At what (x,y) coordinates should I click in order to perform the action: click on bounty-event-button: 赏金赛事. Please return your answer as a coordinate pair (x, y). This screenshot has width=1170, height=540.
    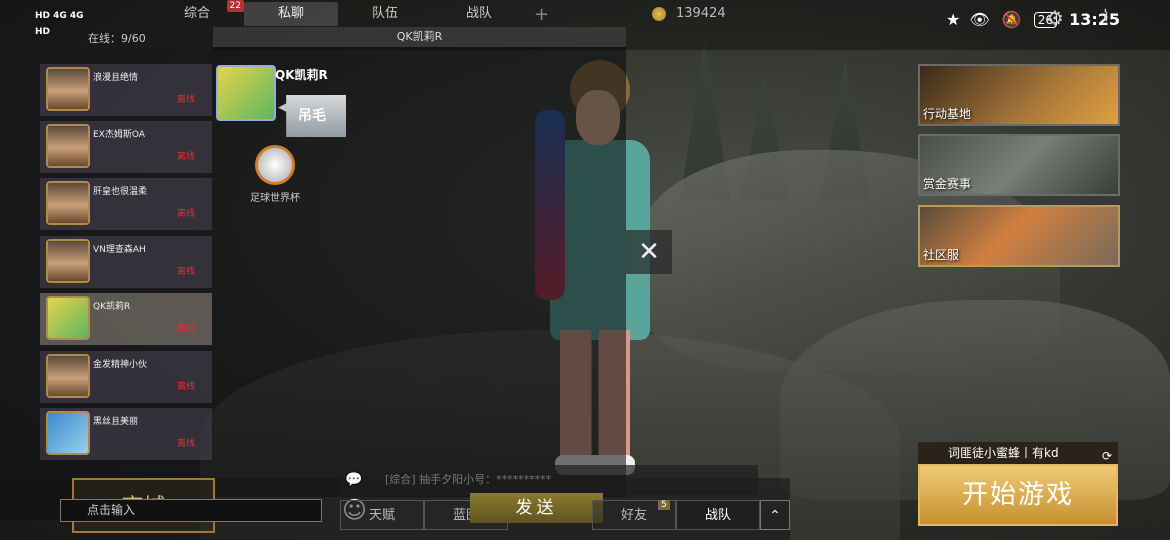
    Looking at the image, I should click on (1019, 165).